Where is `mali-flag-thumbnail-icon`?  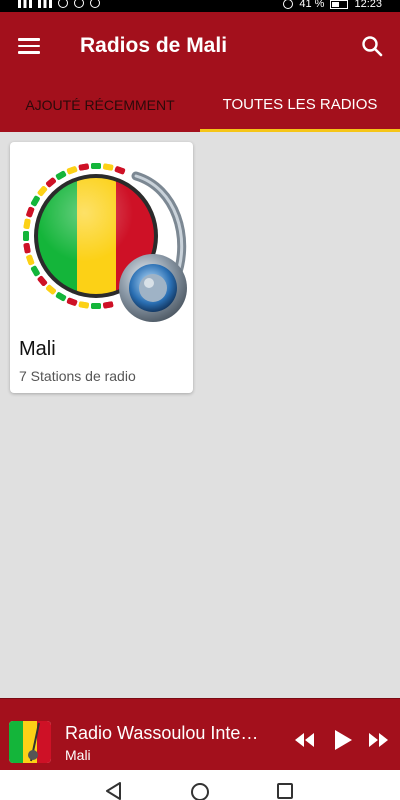 mali-flag-thumbnail-icon is located at coordinates (30, 742).